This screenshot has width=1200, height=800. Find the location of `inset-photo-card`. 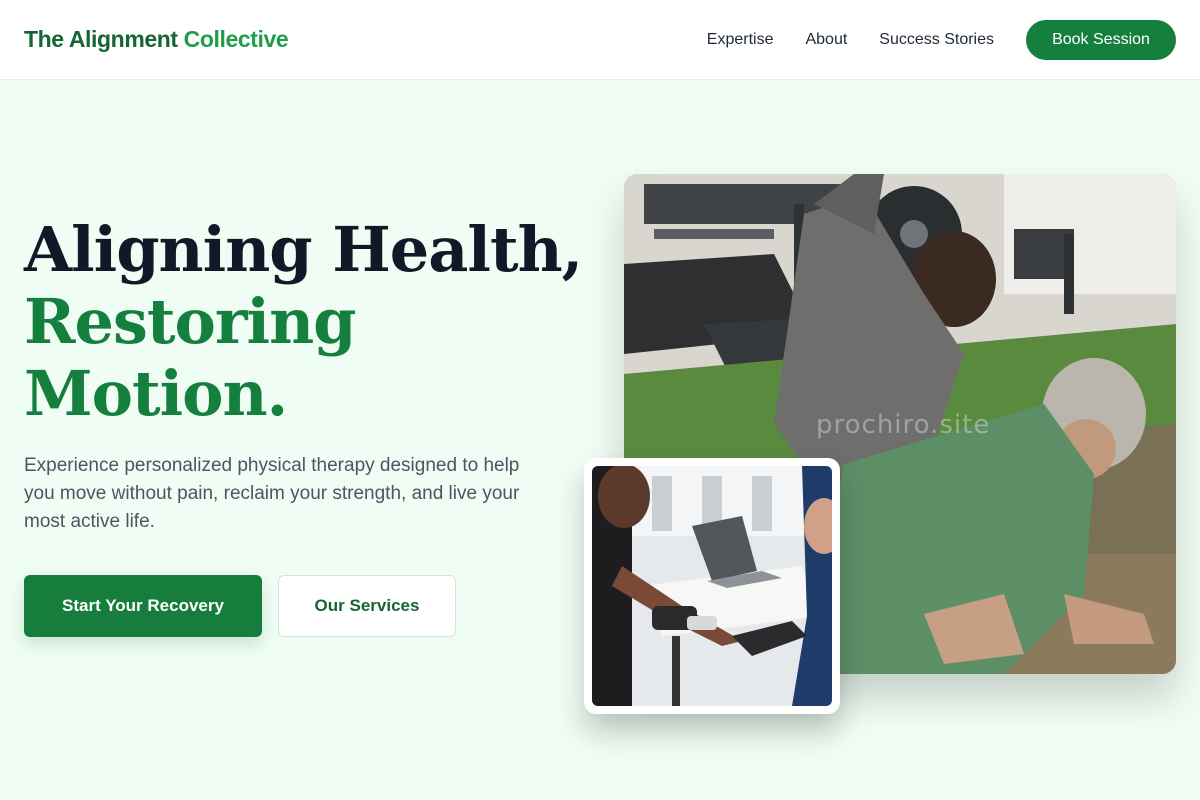

inset-photo-card is located at coordinates (712, 586).